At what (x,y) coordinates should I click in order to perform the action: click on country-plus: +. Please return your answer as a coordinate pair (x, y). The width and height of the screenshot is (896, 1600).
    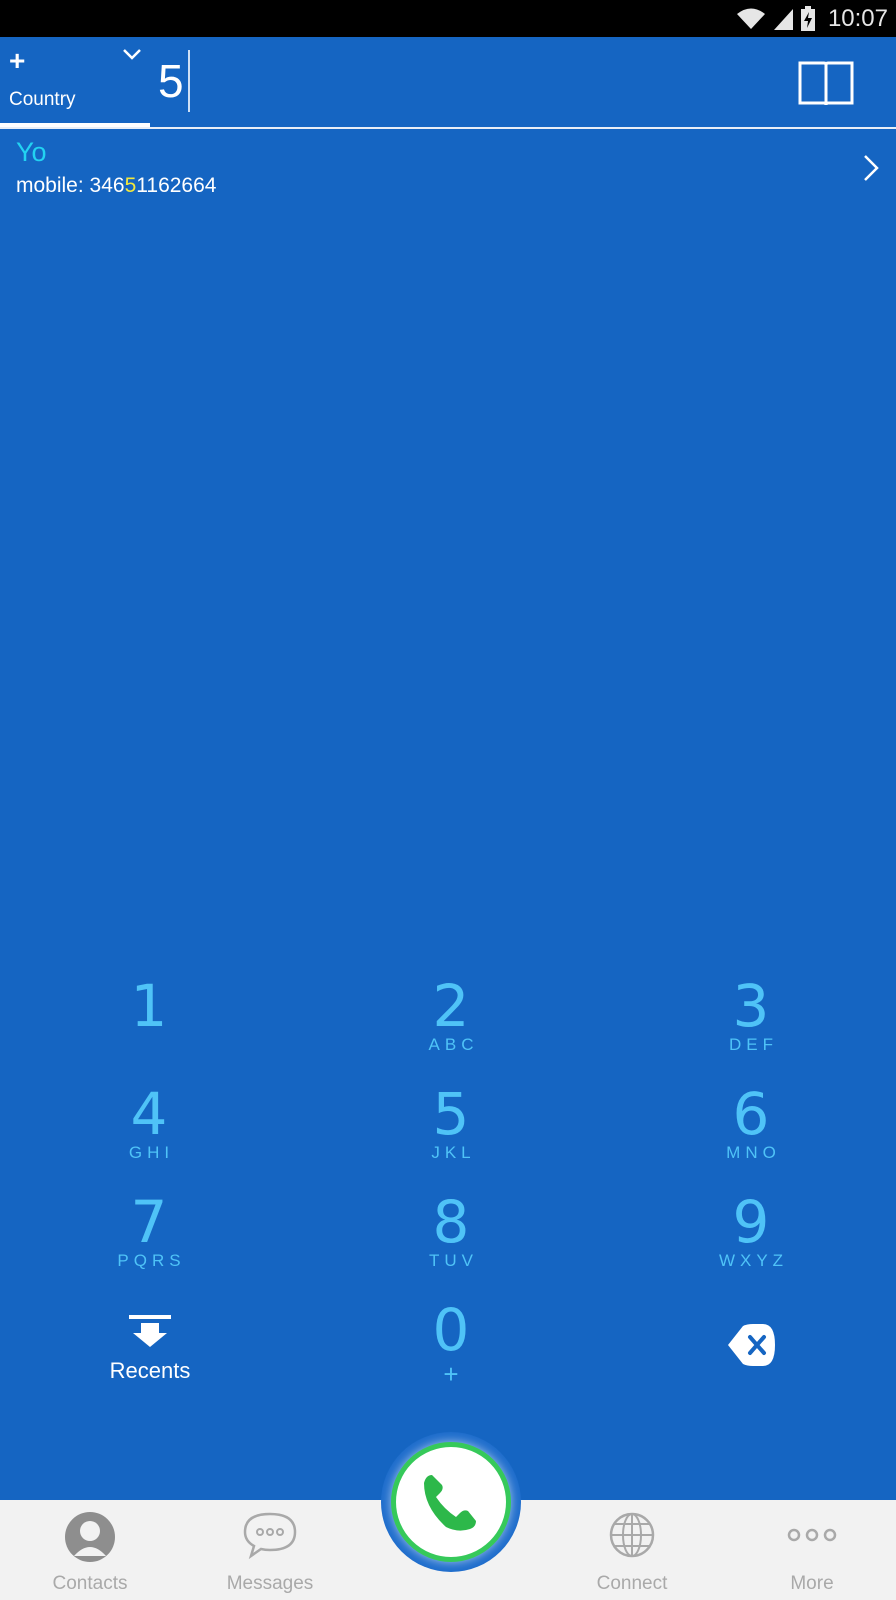
    Looking at the image, I should click on (17, 60).